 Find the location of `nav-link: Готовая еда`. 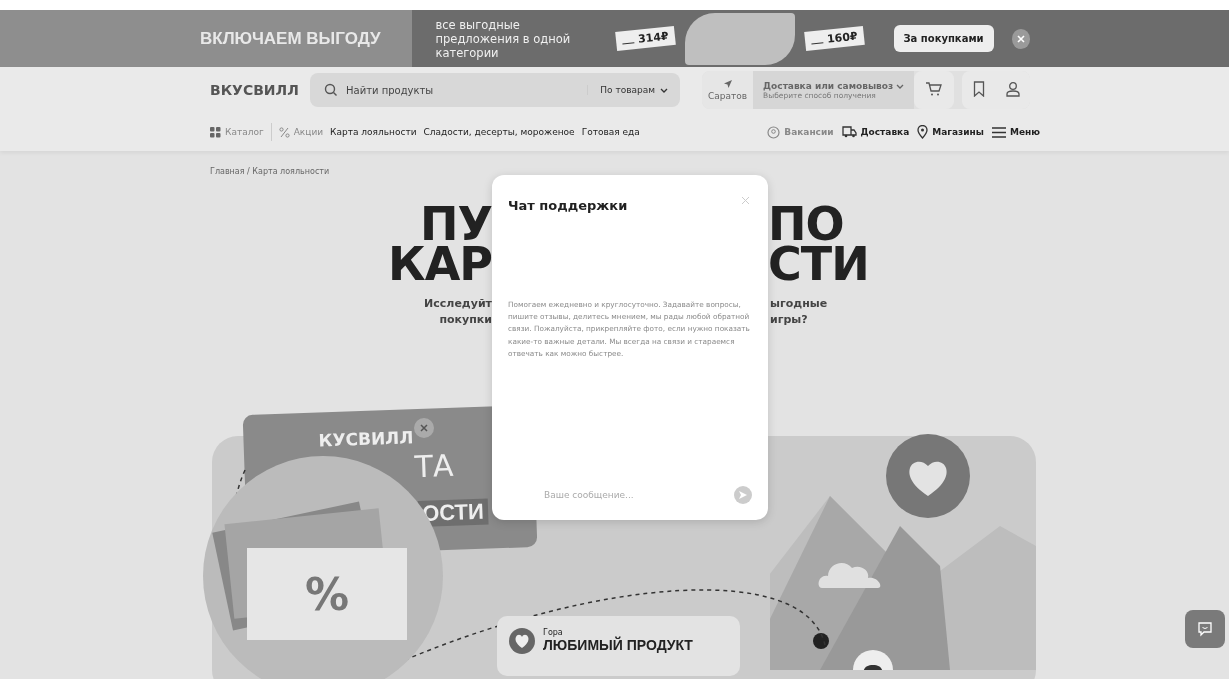

nav-link: Готовая еда is located at coordinates (610, 132).